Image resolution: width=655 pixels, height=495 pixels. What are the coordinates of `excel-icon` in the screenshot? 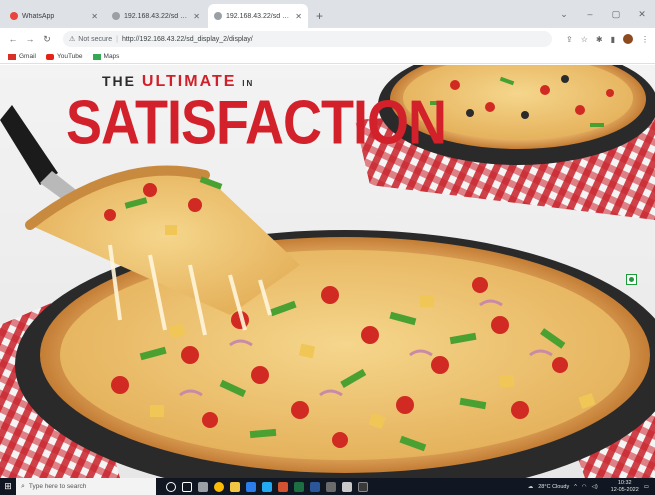 It's located at (299, 486).